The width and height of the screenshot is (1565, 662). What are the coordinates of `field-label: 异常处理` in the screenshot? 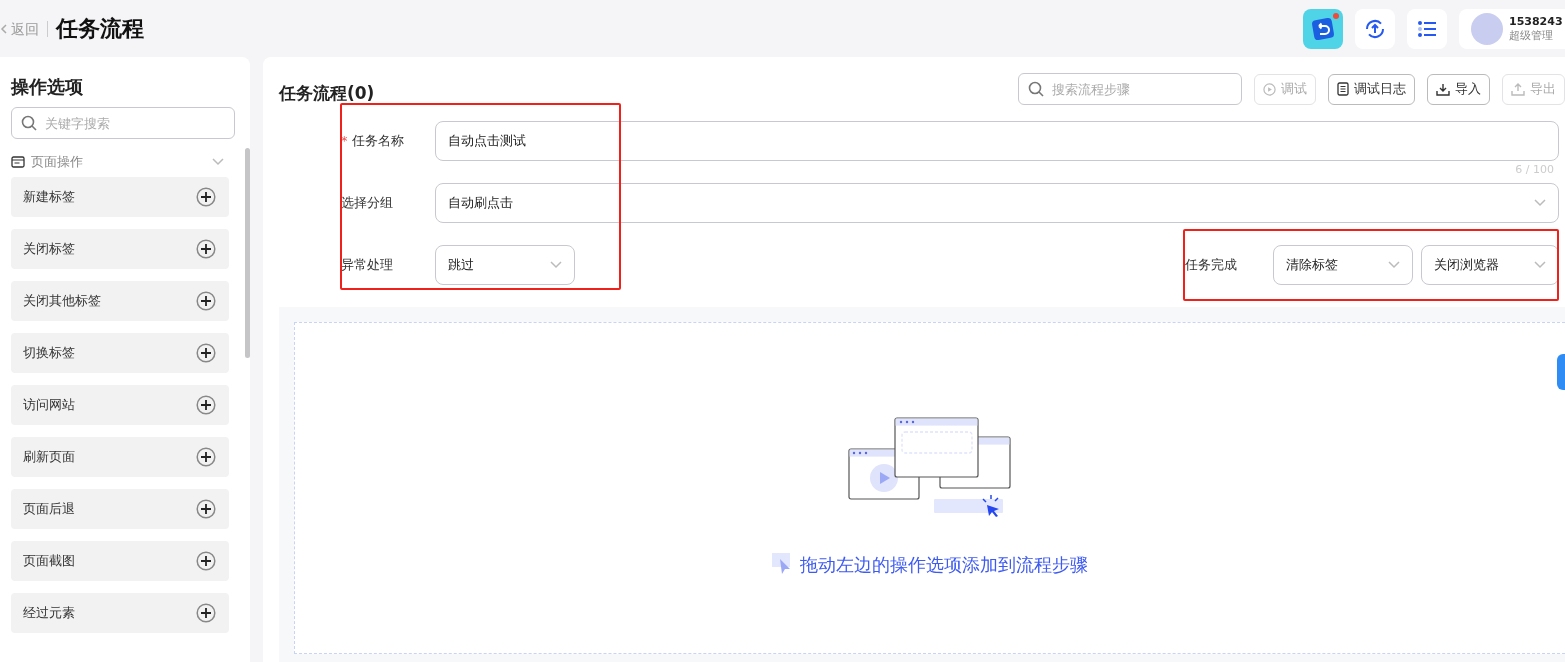 It's located at (367, 265).